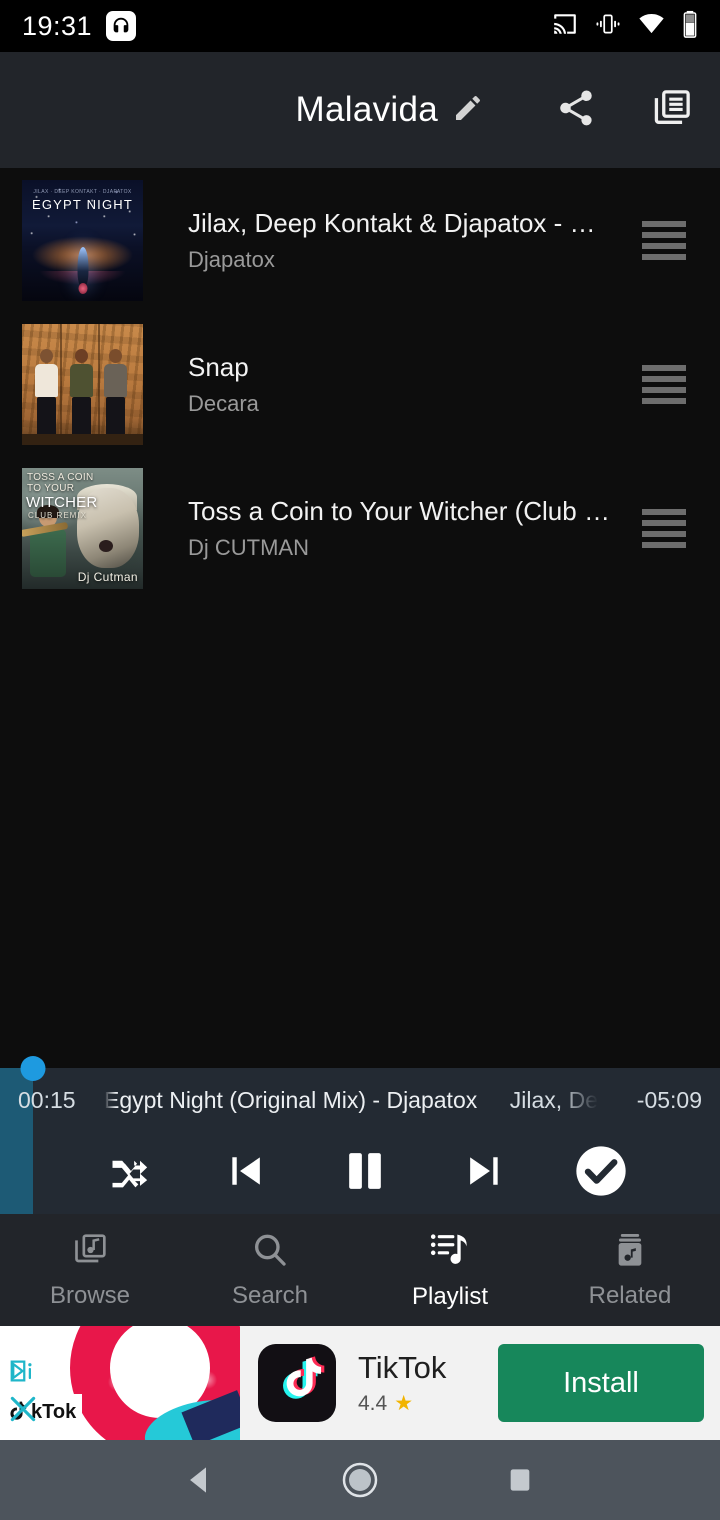 This screenshot has width=720, height=1520. Describe the element at coordinates (373, 1403) in the screenshot. I see `ad-rating-value: 4.4` at that location.